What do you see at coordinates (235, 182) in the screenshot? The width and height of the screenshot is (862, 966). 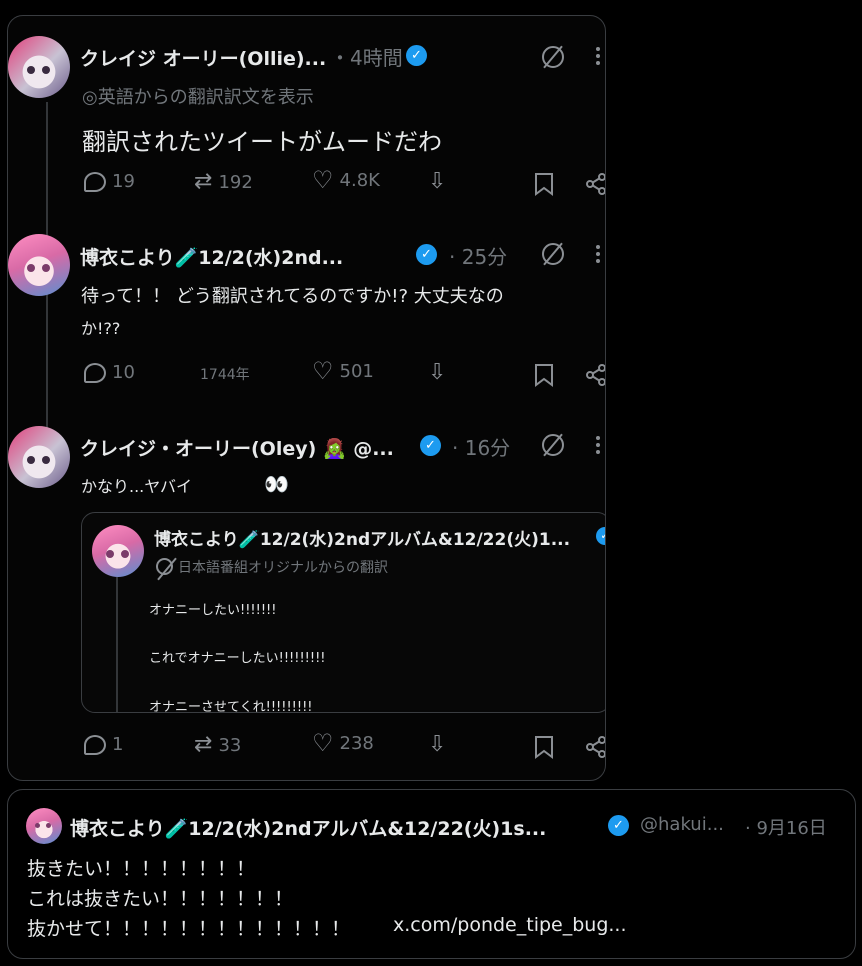 I see `retweet-count: 192` at bounding box center [235, 182].